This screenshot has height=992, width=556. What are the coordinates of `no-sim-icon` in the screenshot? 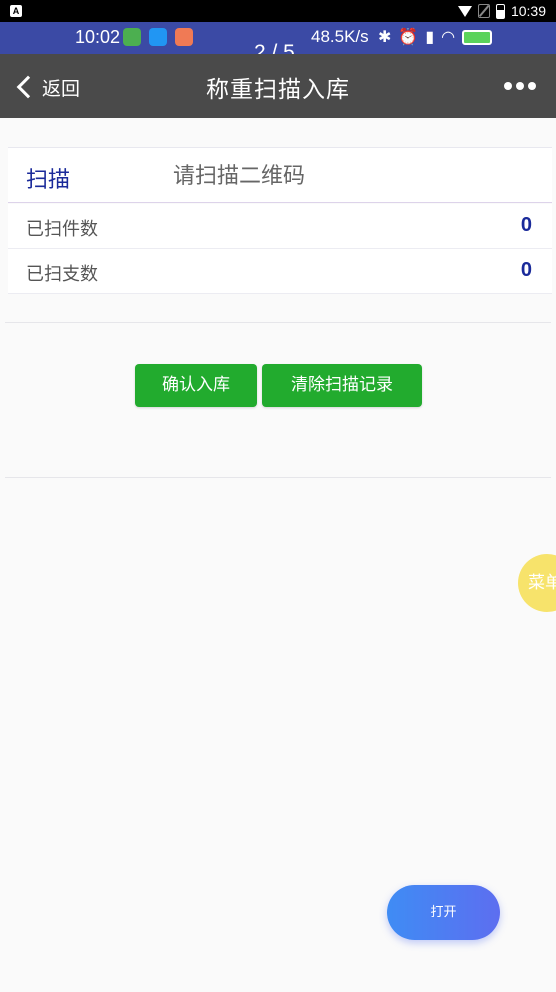 It's located at (483, 11).